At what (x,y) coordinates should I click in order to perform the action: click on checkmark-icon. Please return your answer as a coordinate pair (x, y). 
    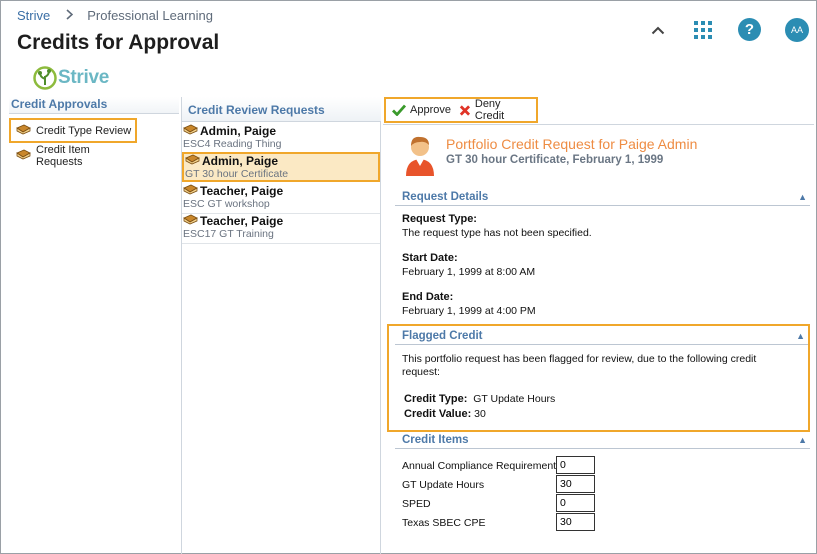
    Looking at the image, I should click on (399, 110).